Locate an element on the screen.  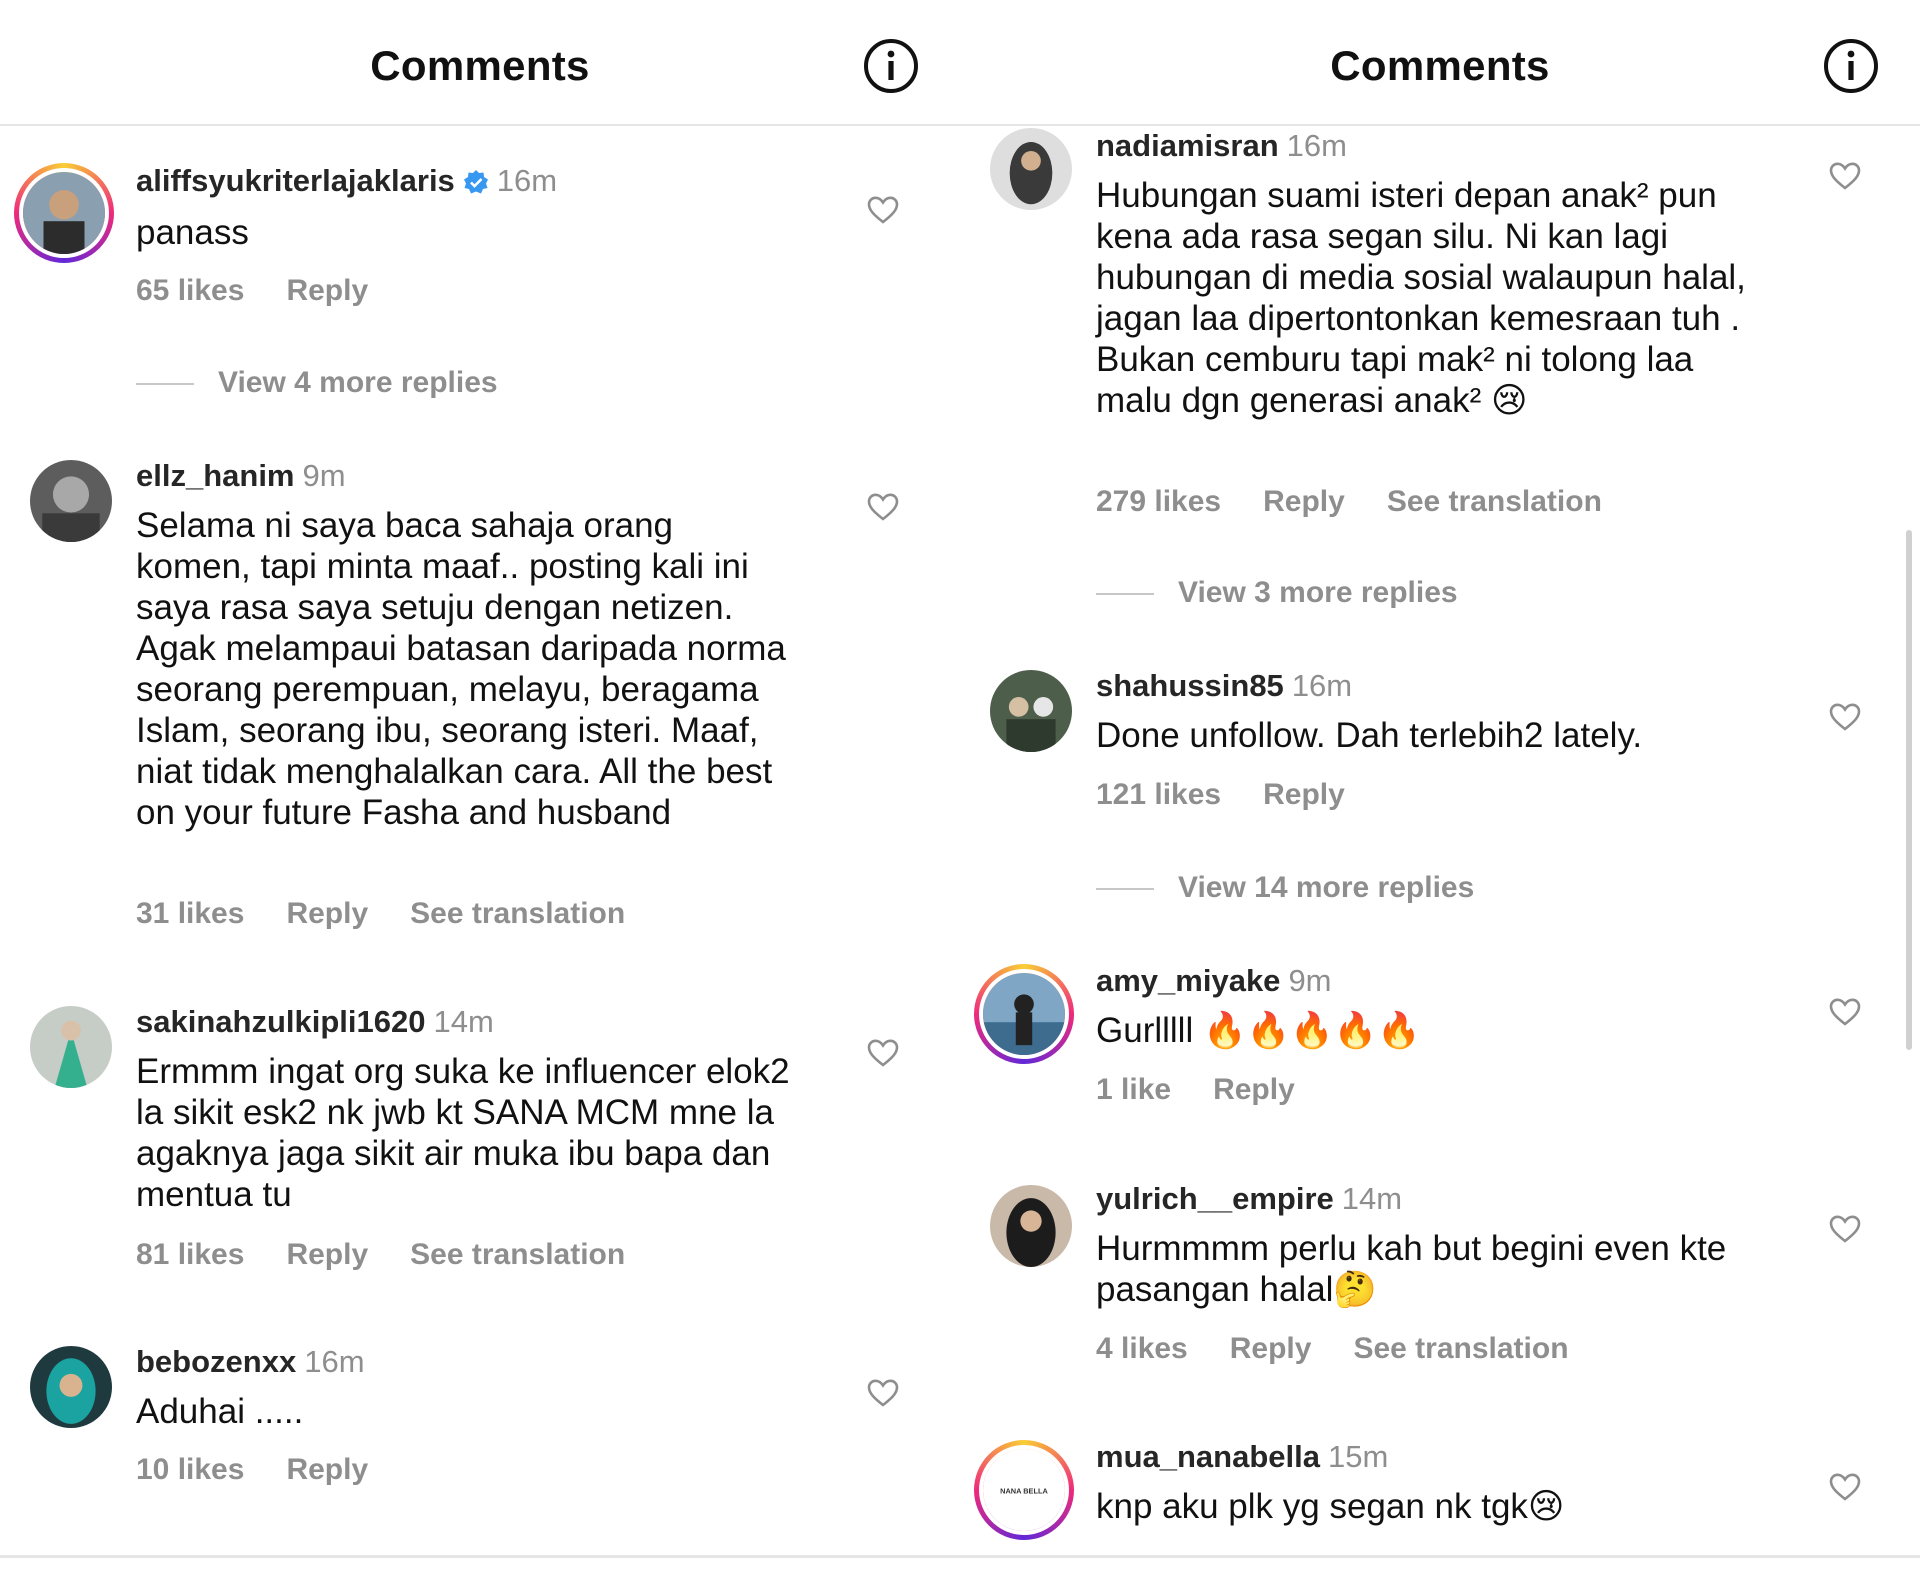
comment-text: Gurlllll 🔥🔥🔥🔥🔥 is located at coordinates (1258, 1030).